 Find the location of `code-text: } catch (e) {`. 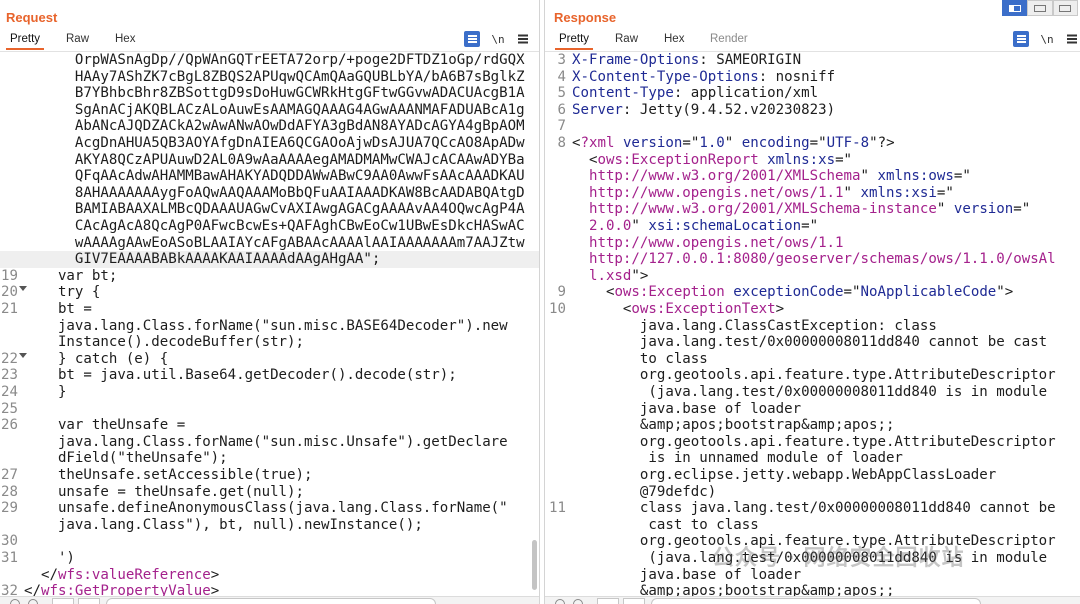

code-text: } catch (e) { is located at coordinates (96, 359).